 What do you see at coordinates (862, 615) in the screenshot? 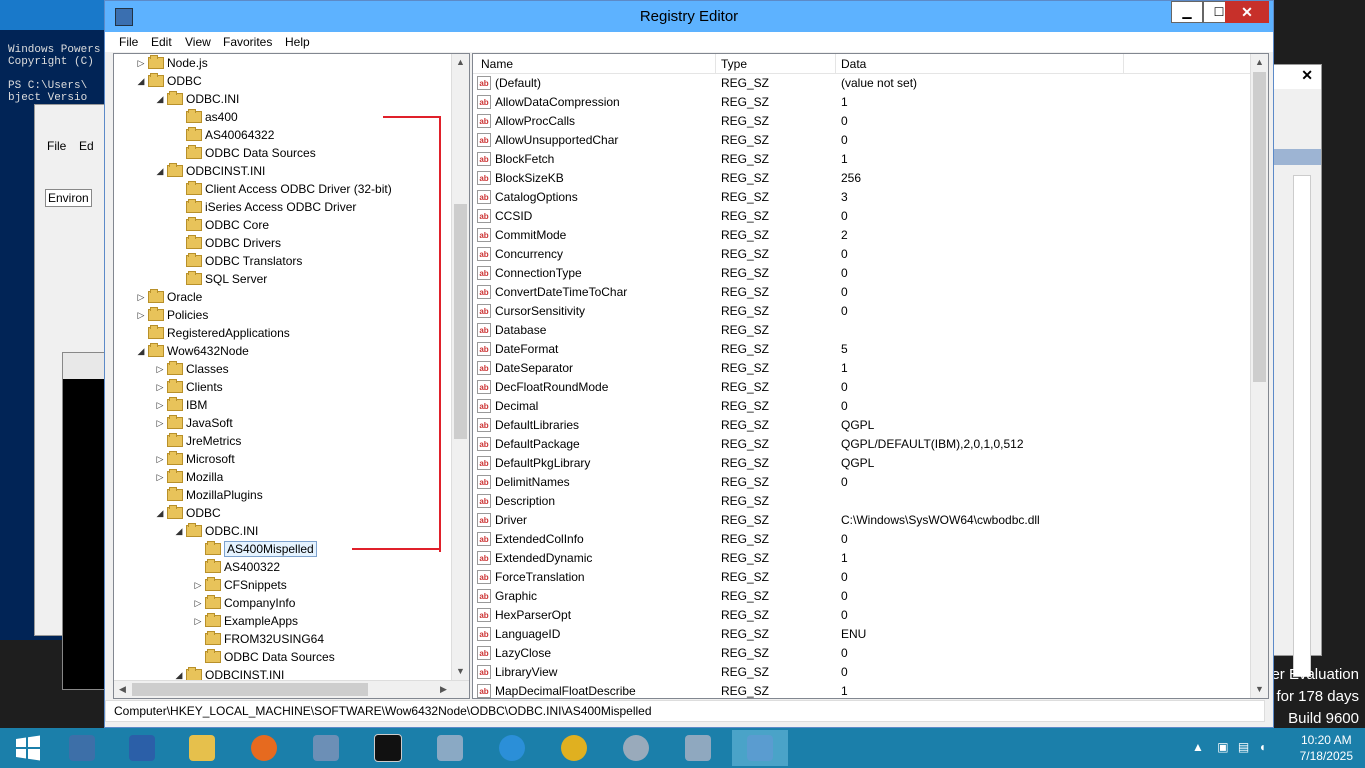
I see `list-item: ab HexParserOpt REG_SZ 0` at bounding box center [862, 615].